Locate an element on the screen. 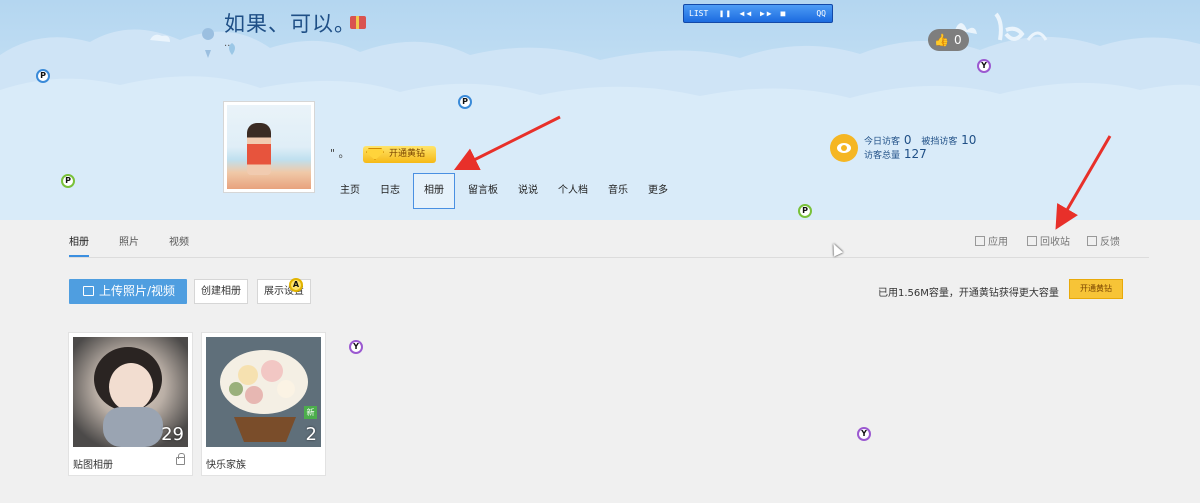 The width and height of the screenshot is (1200, 503). nav-album: 相册 is located at coordinates (434, 191).